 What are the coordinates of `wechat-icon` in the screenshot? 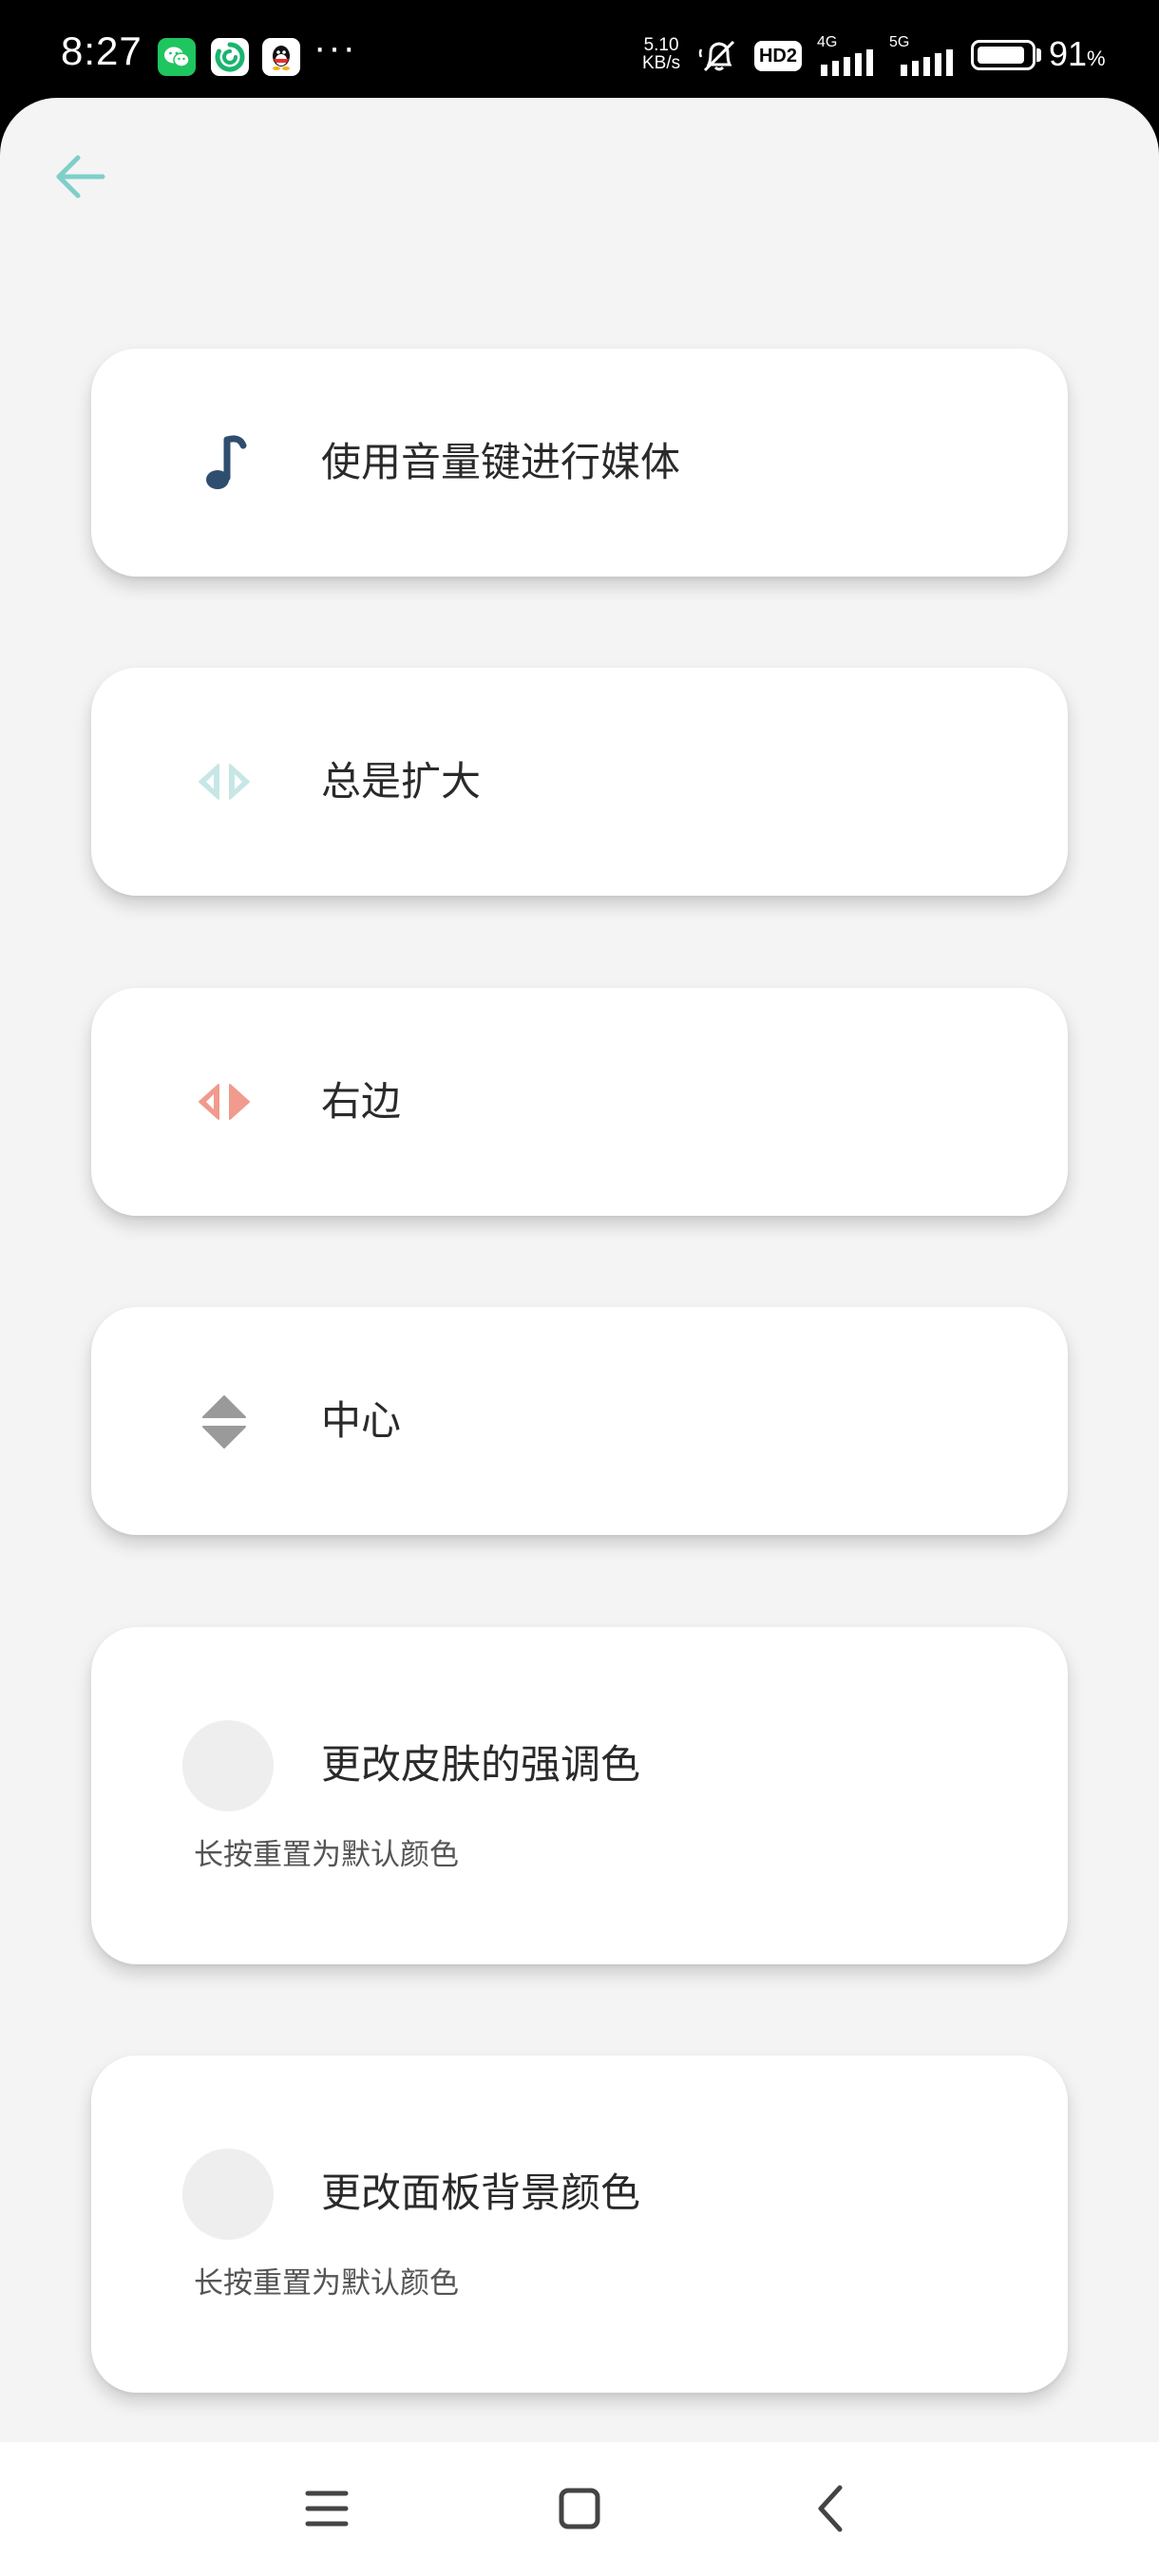 It's located at (177, 57).